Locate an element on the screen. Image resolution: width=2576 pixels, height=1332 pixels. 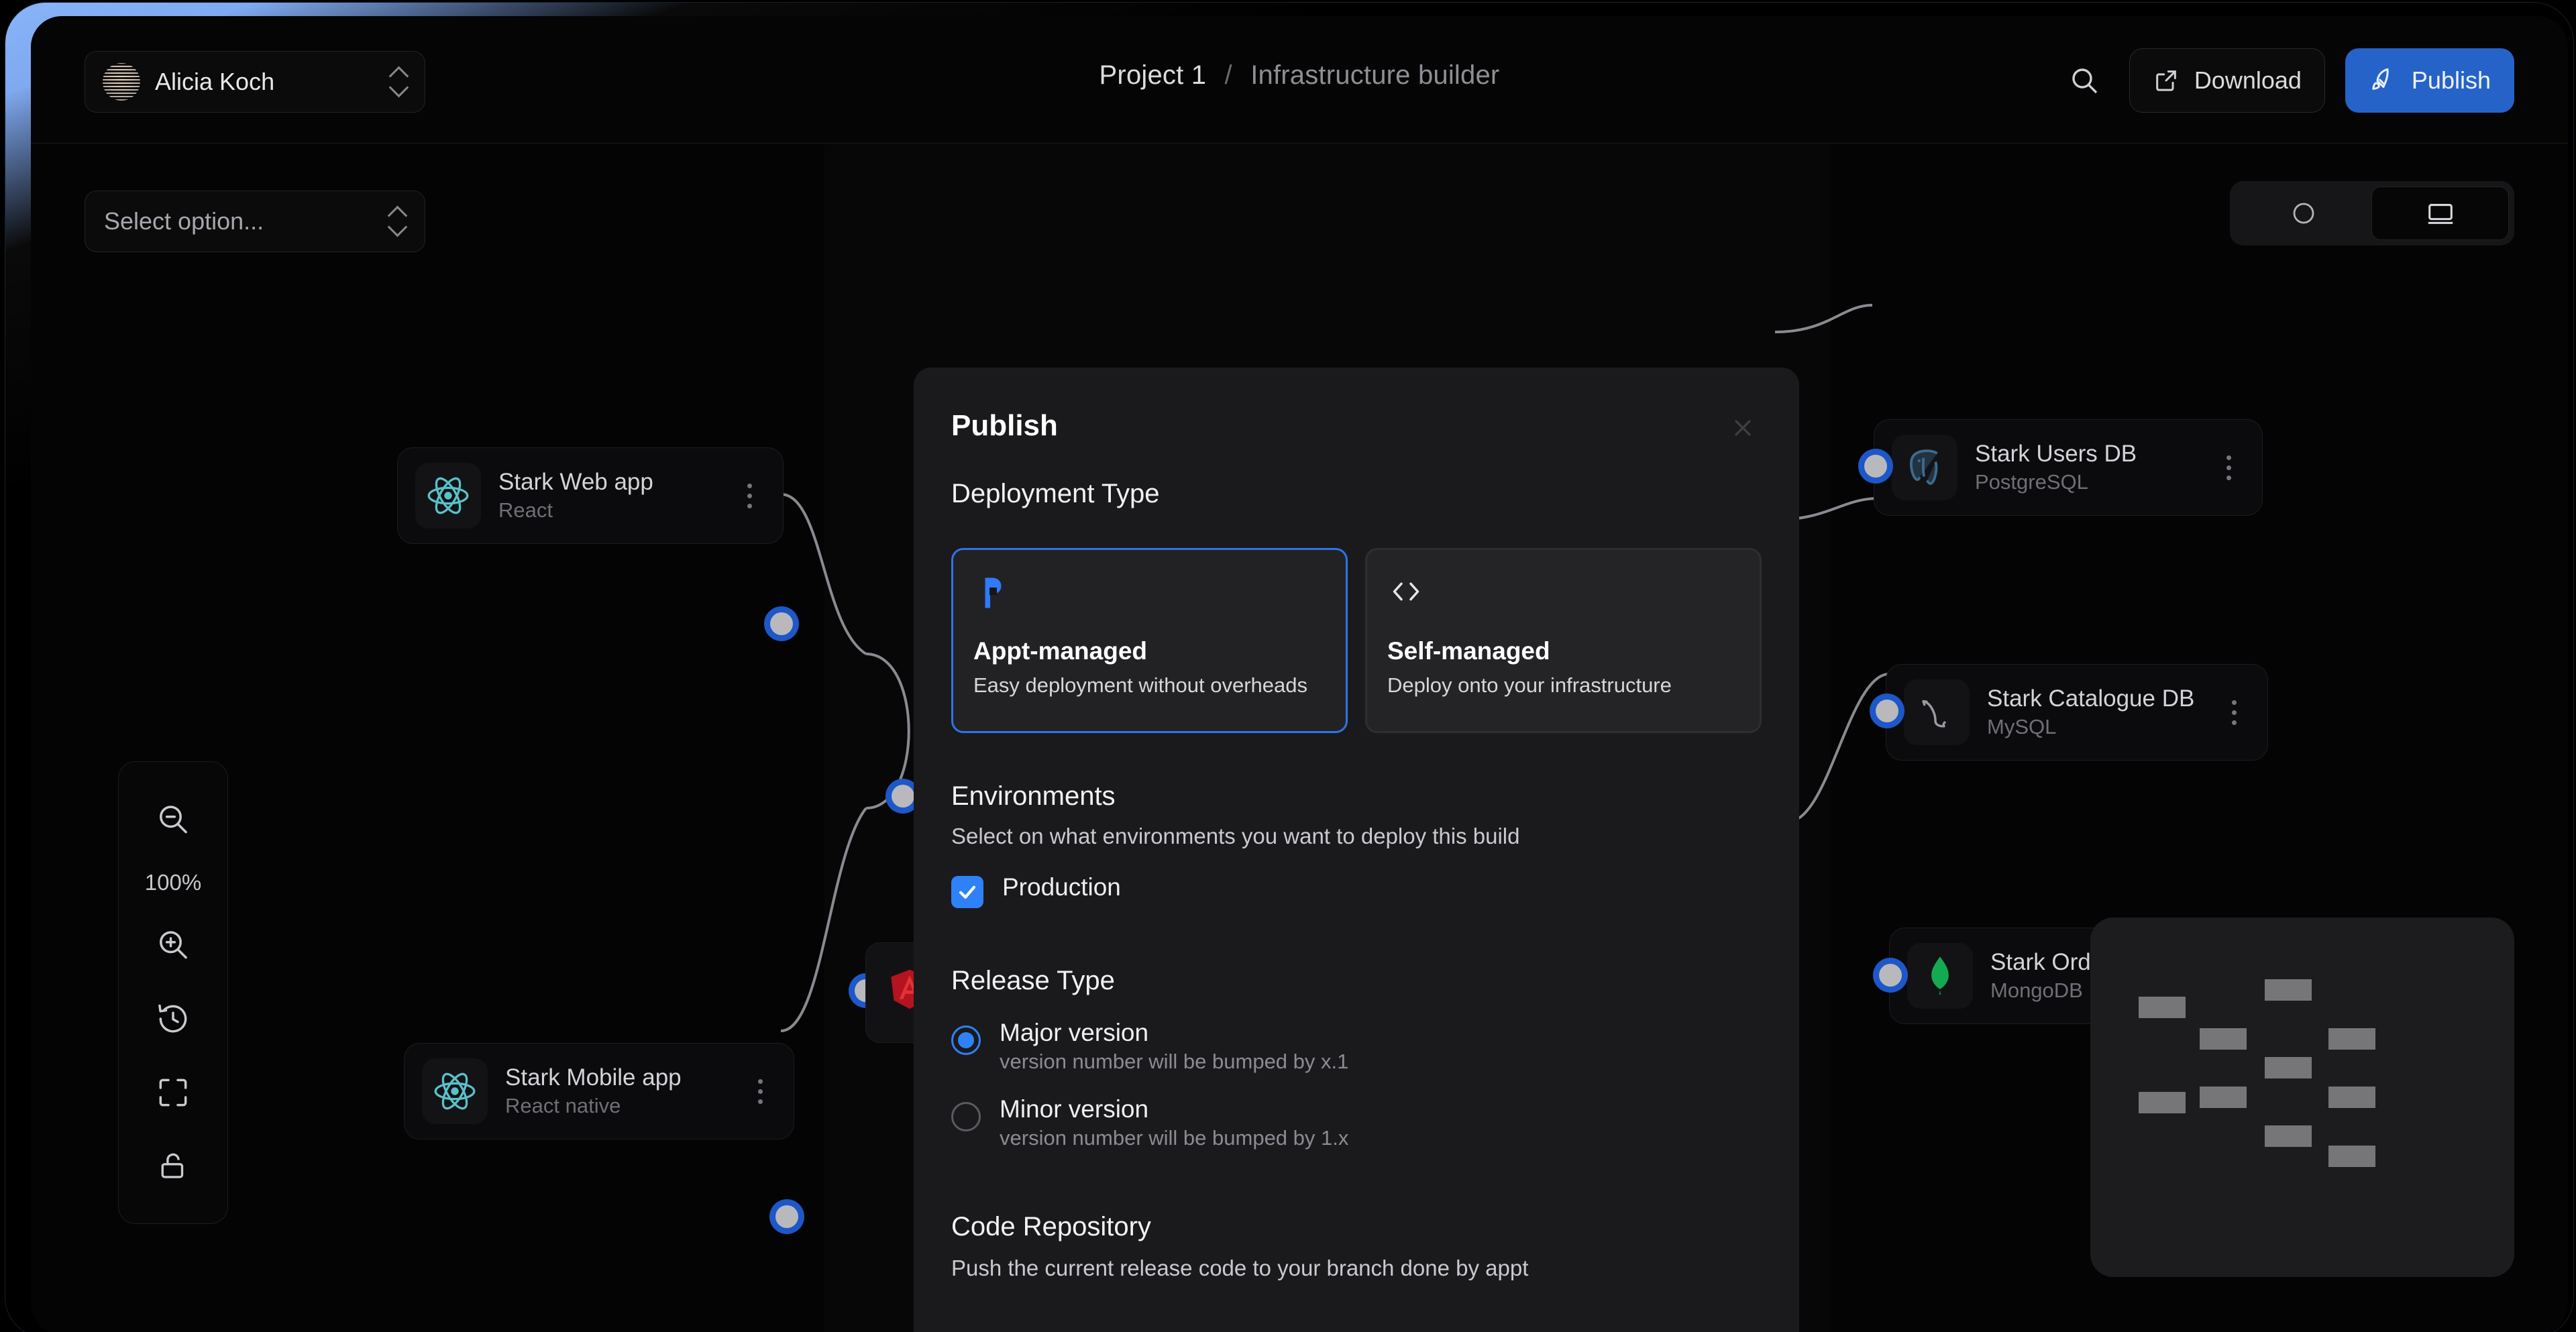
search-icon is located at coordinates (2085, 81).